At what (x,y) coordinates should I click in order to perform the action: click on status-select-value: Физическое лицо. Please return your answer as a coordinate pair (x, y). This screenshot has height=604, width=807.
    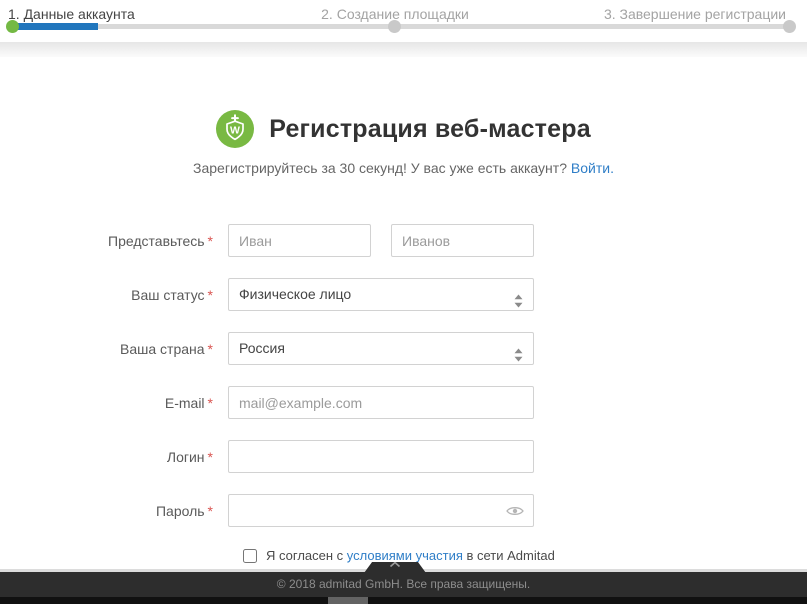
    Looking at the image, I should click on (295, 294).